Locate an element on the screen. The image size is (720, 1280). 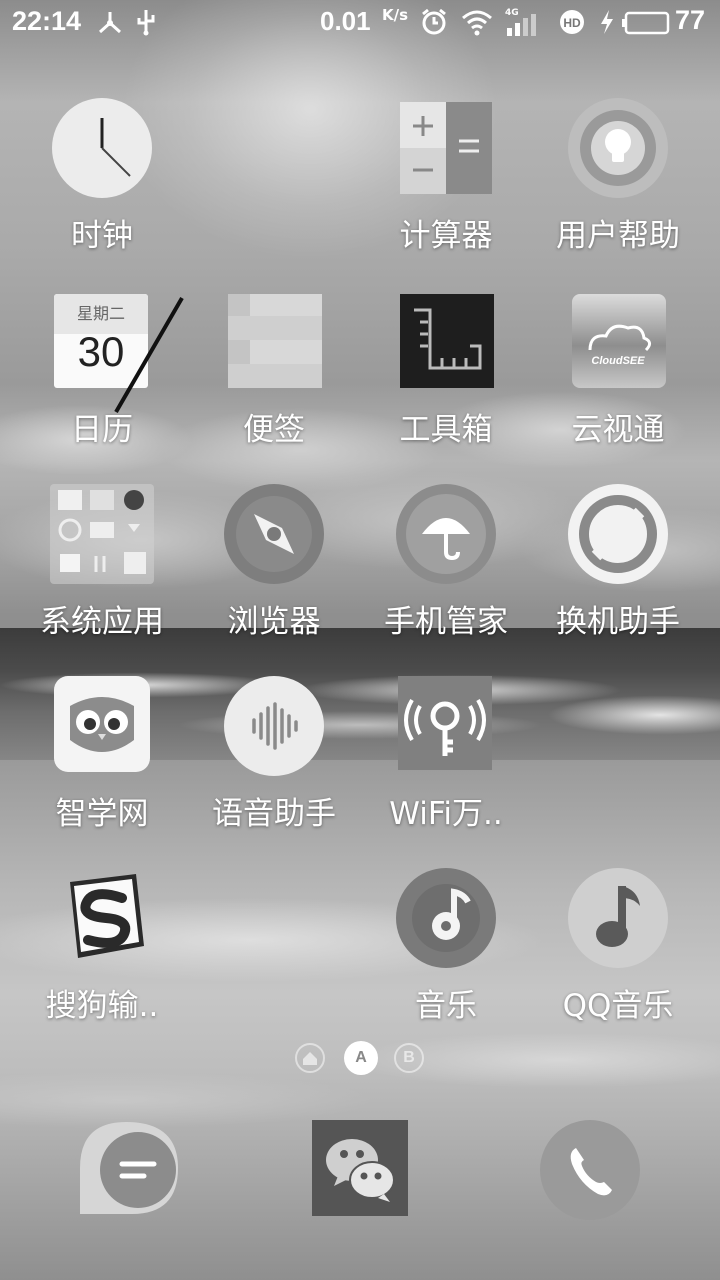
app-sogou-input: 搜狗输.. is located at coordinates (102, 953).